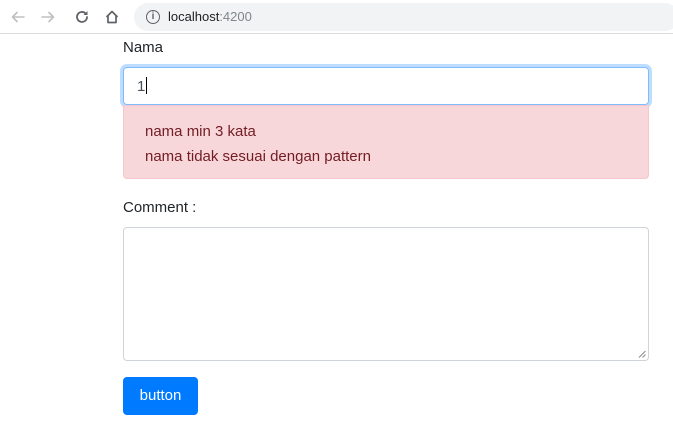  What do you see at coordinates (160, 207) in the screenshot?
I see `comment-label: Comment :` at bounding box center [160, 207].